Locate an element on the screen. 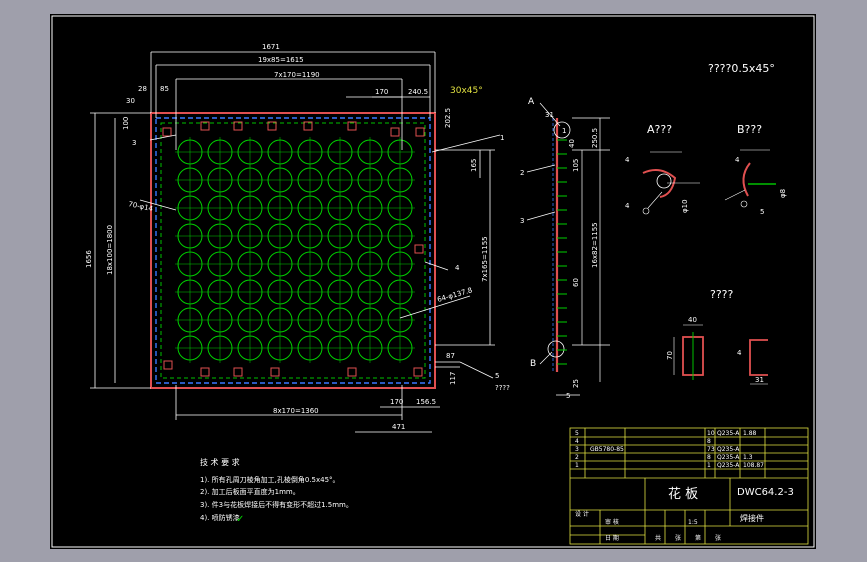  side-label-b: B is located at coordinates (533, 364).